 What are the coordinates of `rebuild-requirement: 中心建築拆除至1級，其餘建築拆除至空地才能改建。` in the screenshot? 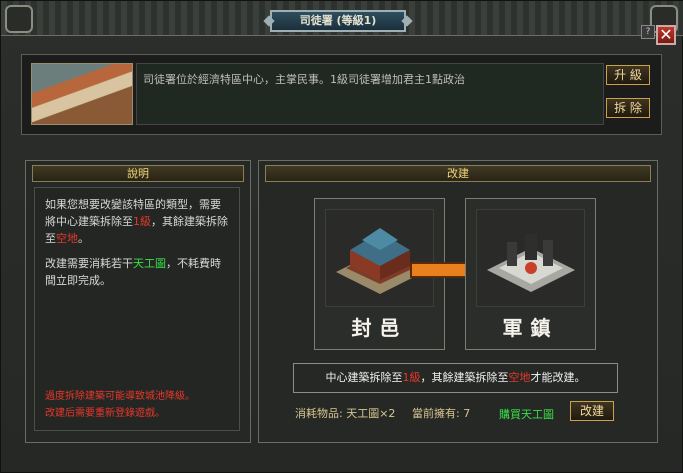 It's located at (455, 378).